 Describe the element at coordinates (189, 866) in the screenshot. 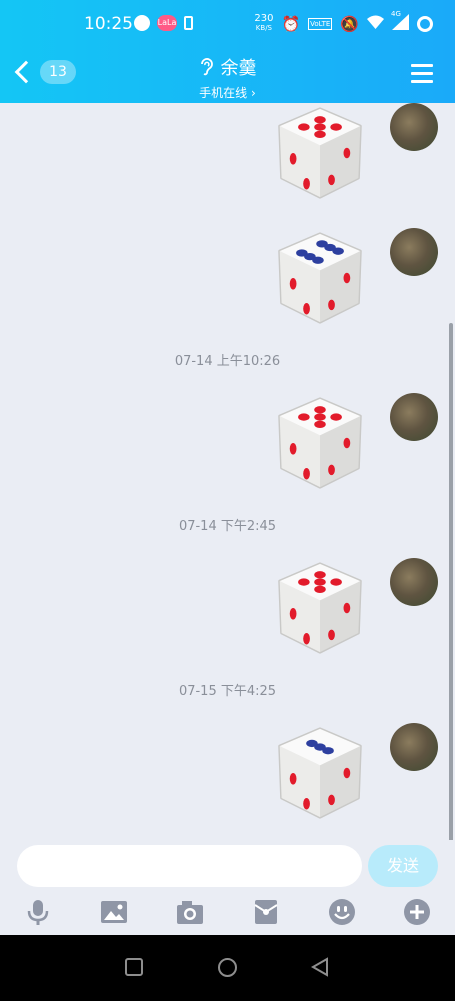

I see `message-input` at that location.